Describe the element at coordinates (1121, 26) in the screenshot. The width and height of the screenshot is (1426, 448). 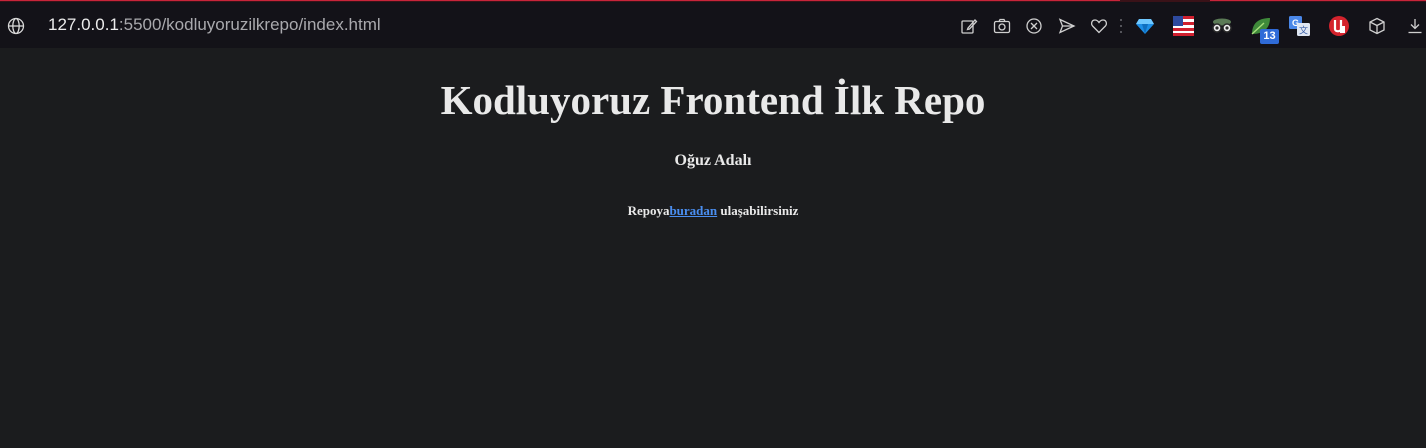
I see `toolbar-separator` at that location.